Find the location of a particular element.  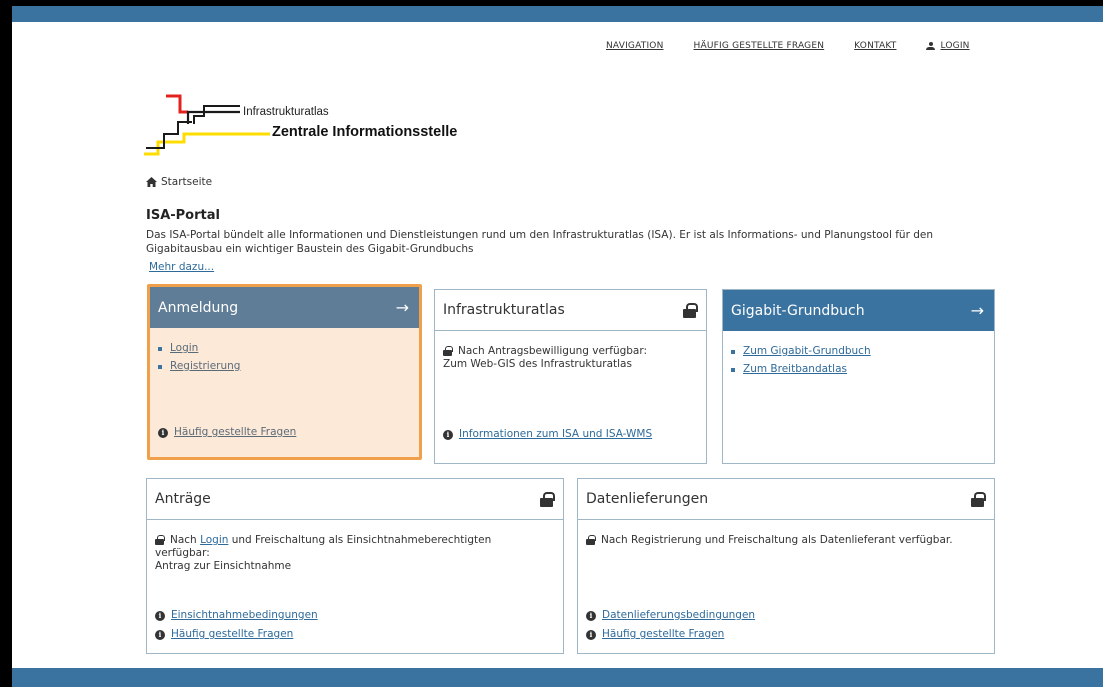

list-item: Zum Gigabit-Grundbuch is located at coordinates (858, 351).